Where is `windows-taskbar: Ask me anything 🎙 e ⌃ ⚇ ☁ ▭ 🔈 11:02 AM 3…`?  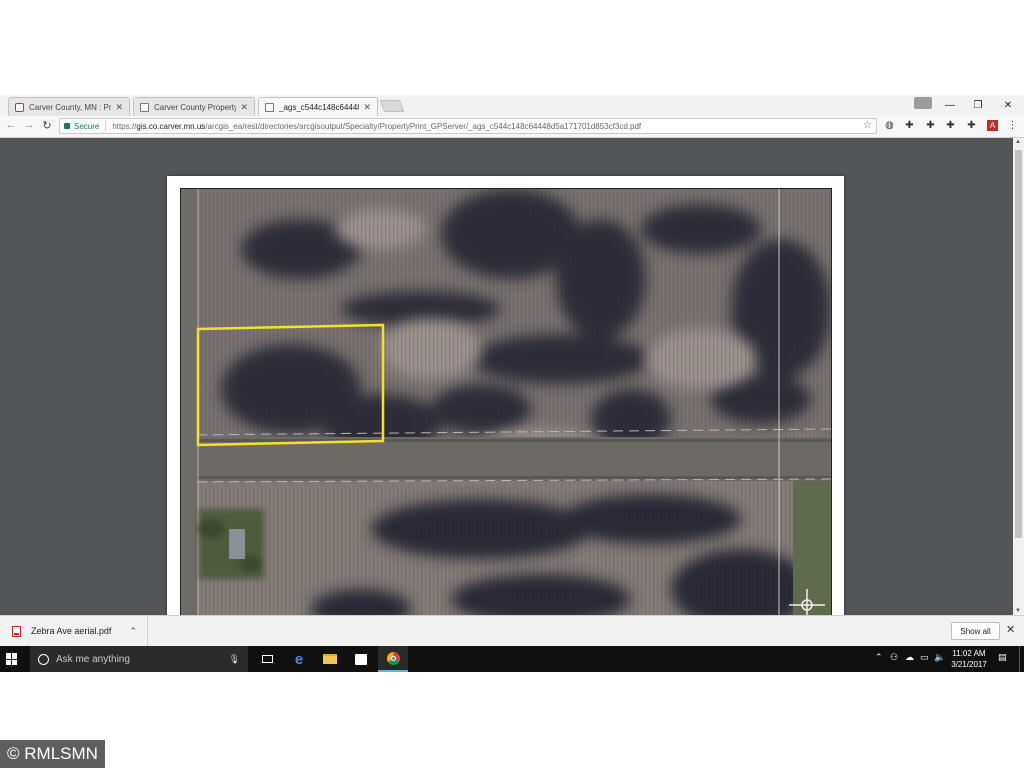 windows-taskbar: Ask me anything 🎙 e ⌃ ⚇ ☁ ▭ 🔈 11:02 AM 3… is located at coordinates (512, 659).